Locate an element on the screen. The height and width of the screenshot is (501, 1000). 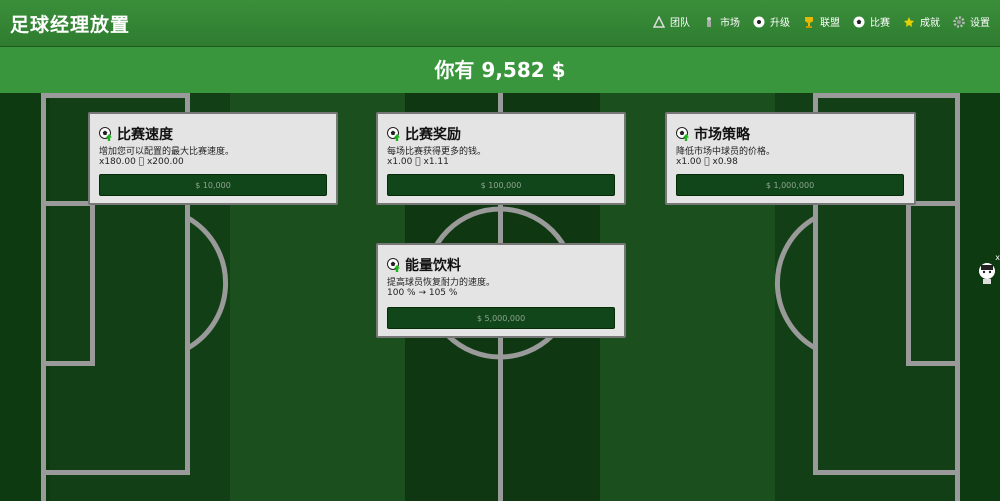
card-title: 能量饮料 is located at coordinates (433, 266).